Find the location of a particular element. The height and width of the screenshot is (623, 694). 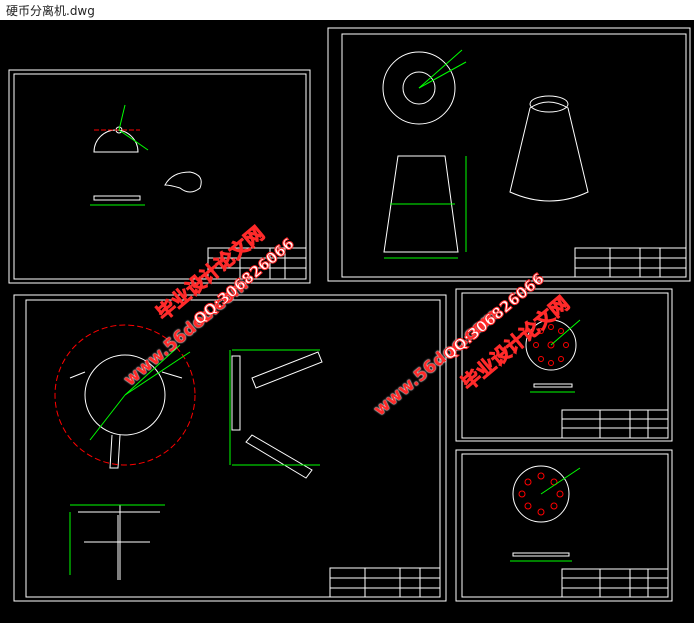

title-bar: 硬币分离机.dwg is located at coordinates (347, 10).